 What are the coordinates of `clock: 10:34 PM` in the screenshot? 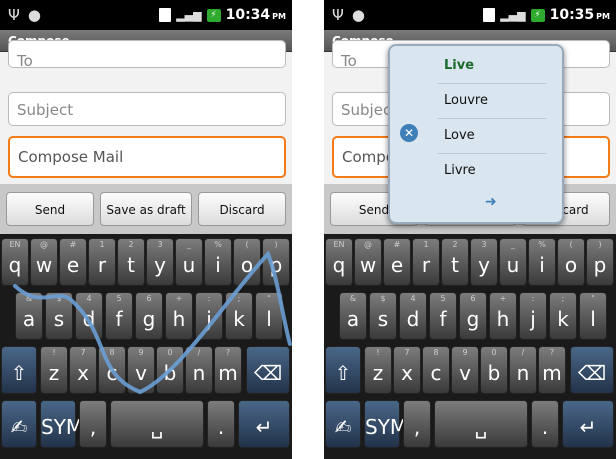 It's located at (255, 15).